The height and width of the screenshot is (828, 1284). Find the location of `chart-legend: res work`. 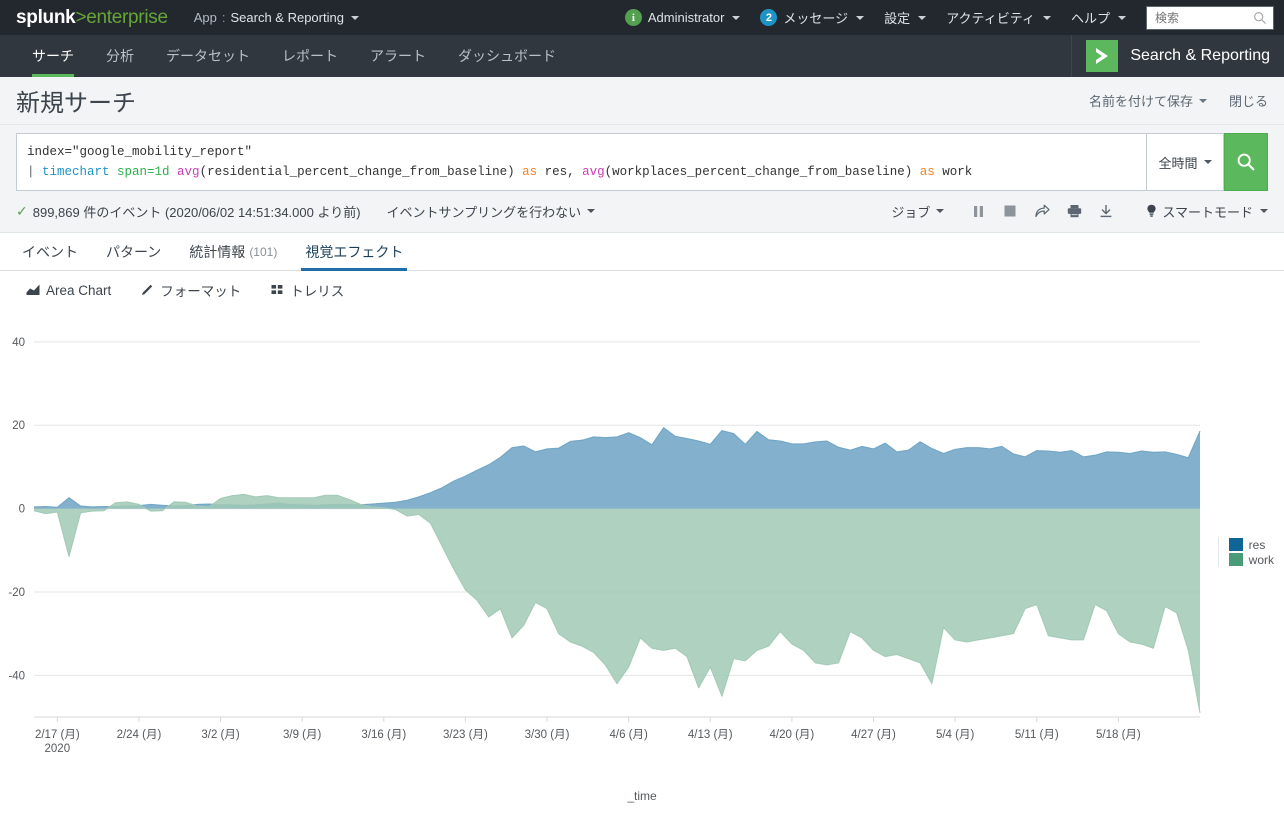

chart-legend: res work is located at coordinates (1245, 552).